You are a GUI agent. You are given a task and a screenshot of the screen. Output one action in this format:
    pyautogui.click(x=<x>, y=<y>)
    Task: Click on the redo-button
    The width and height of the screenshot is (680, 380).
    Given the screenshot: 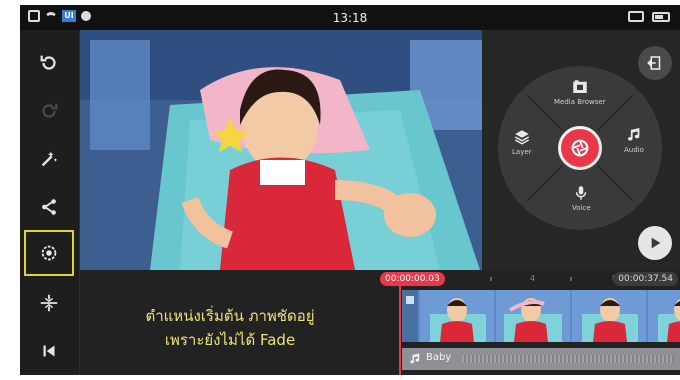 What is the action you would take?
    pyautogui.click(x=49, y=111)
    